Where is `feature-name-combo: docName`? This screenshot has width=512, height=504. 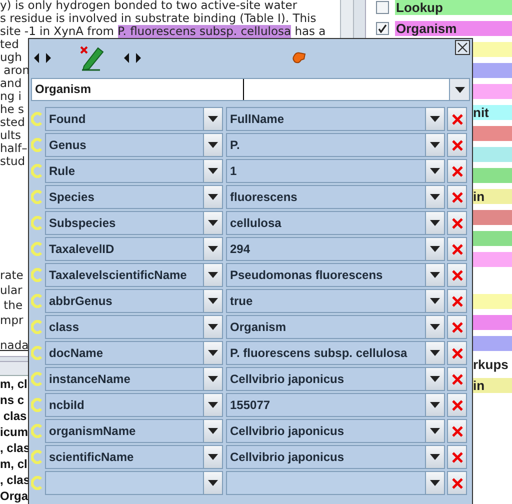
feature-name-combo: docName is located at coordinates (134, 353).